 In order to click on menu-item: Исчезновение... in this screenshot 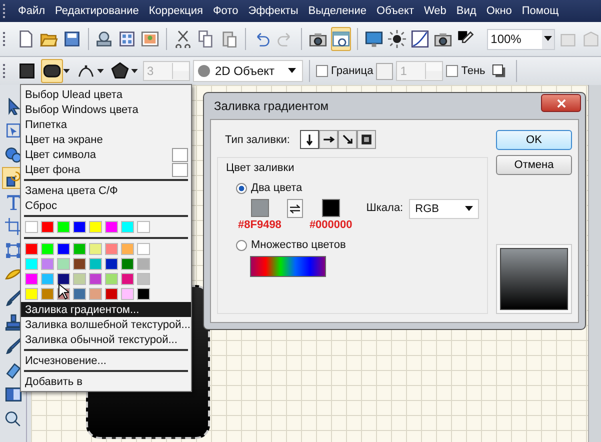, I will do `click(106, 360)`.